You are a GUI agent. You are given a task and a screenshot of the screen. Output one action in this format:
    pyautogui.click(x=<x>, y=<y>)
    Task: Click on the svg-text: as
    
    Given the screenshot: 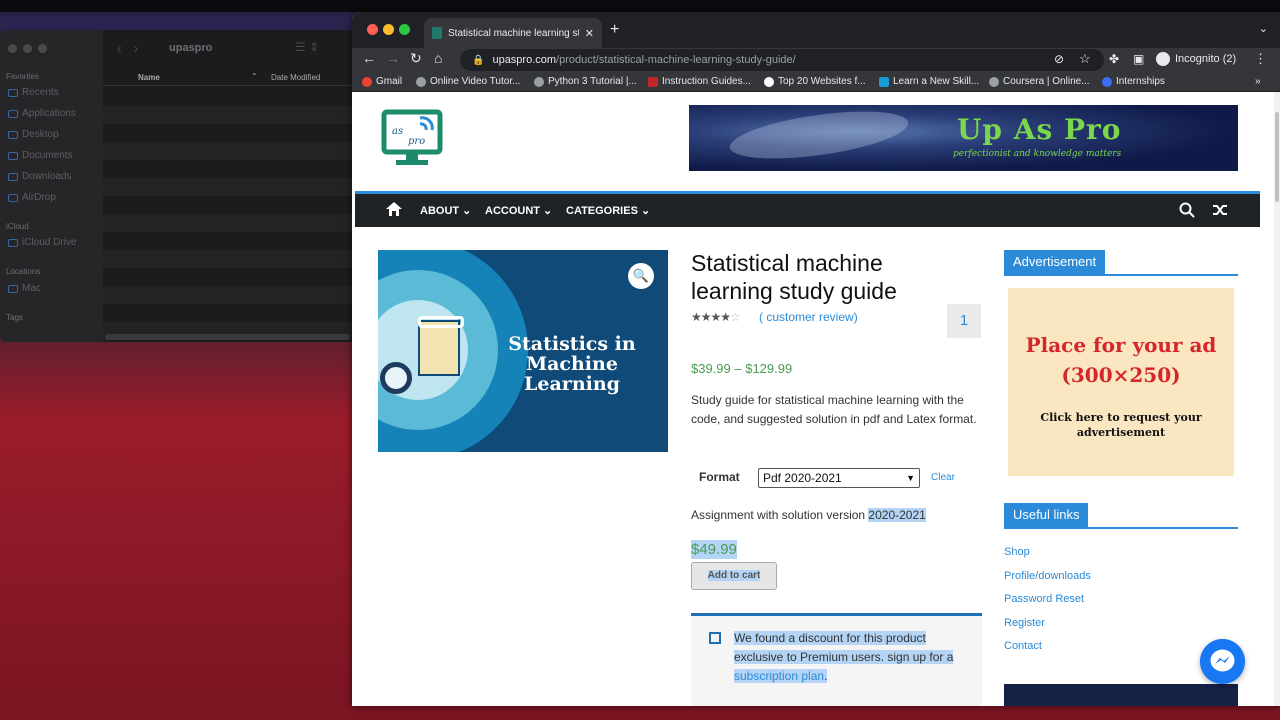 What is the action you would take?
    pyautogui.click(x=397, y=131)
    